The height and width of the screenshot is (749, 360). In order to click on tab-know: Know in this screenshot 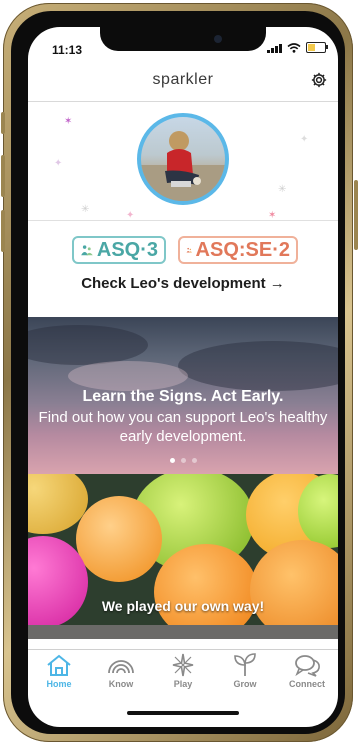, I will do `click(121, 672)`.